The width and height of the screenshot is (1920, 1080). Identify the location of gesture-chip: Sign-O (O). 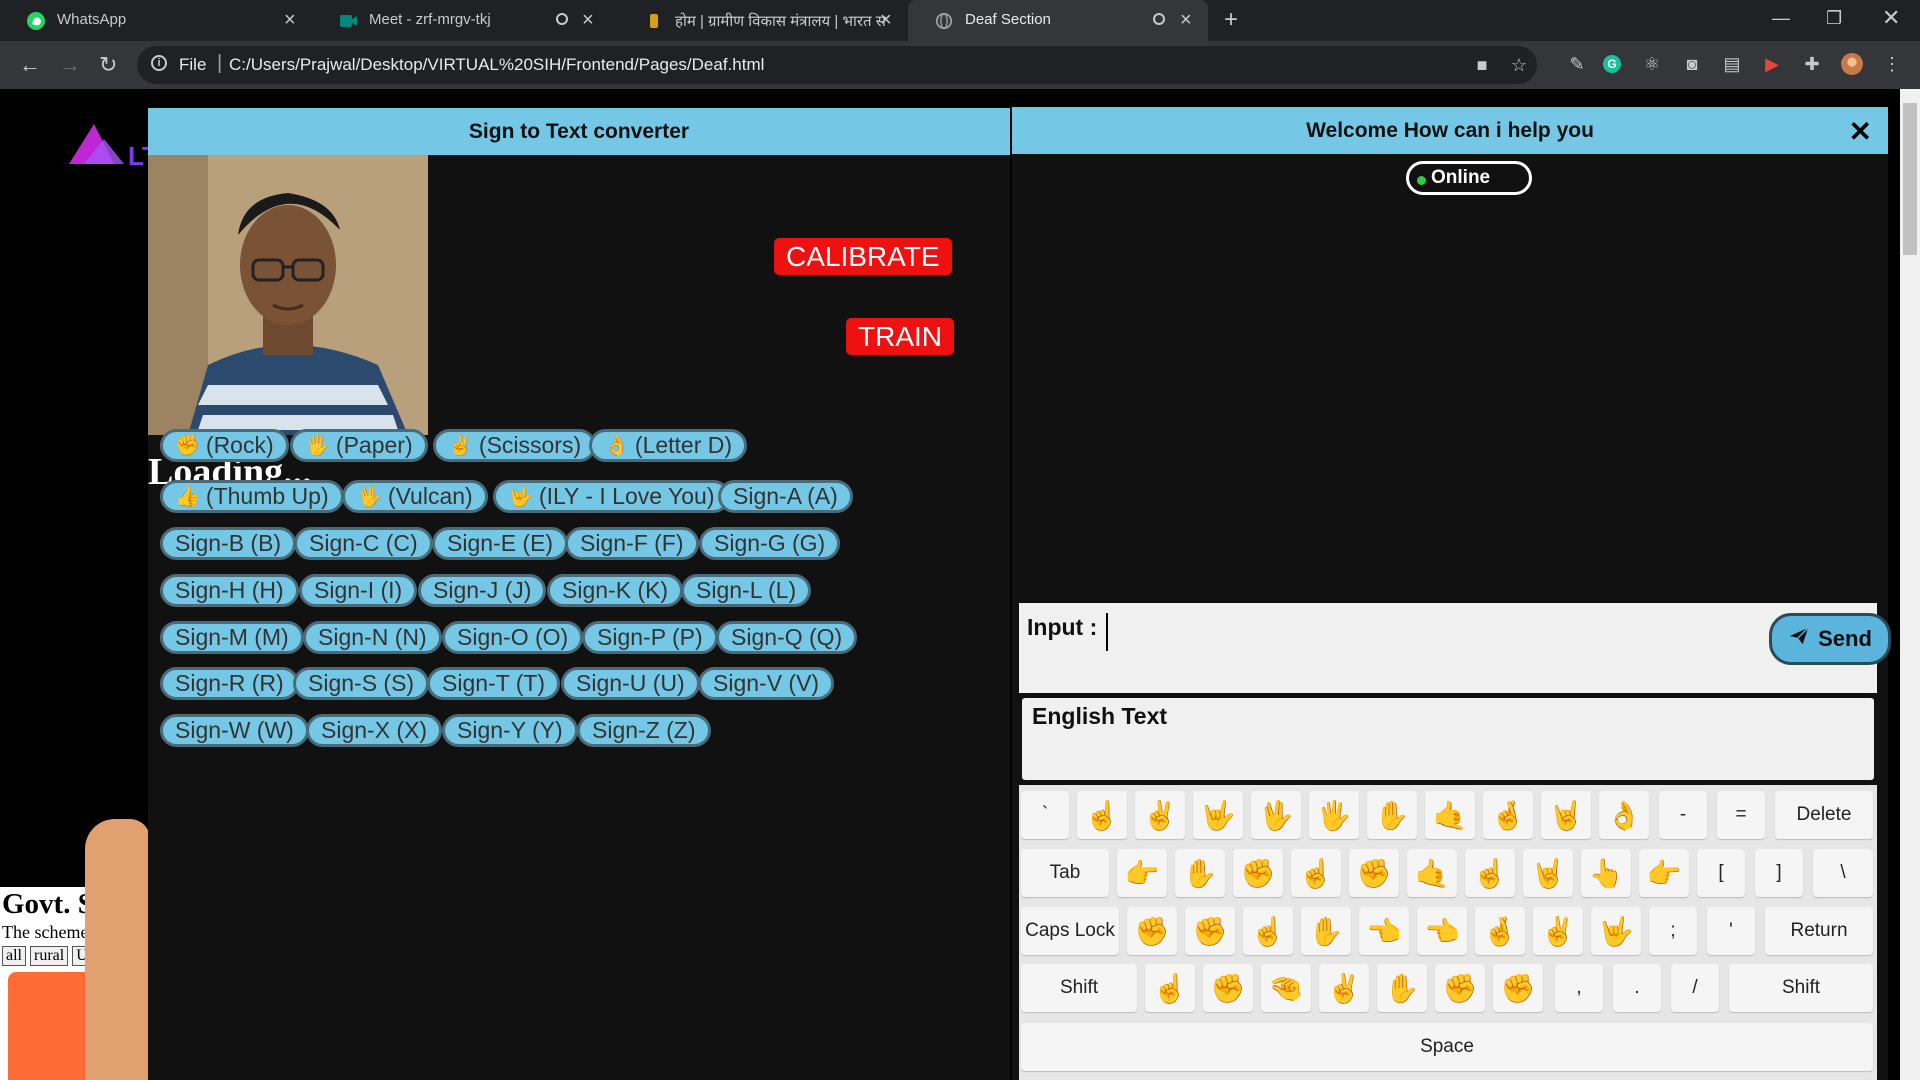
(513, 637).